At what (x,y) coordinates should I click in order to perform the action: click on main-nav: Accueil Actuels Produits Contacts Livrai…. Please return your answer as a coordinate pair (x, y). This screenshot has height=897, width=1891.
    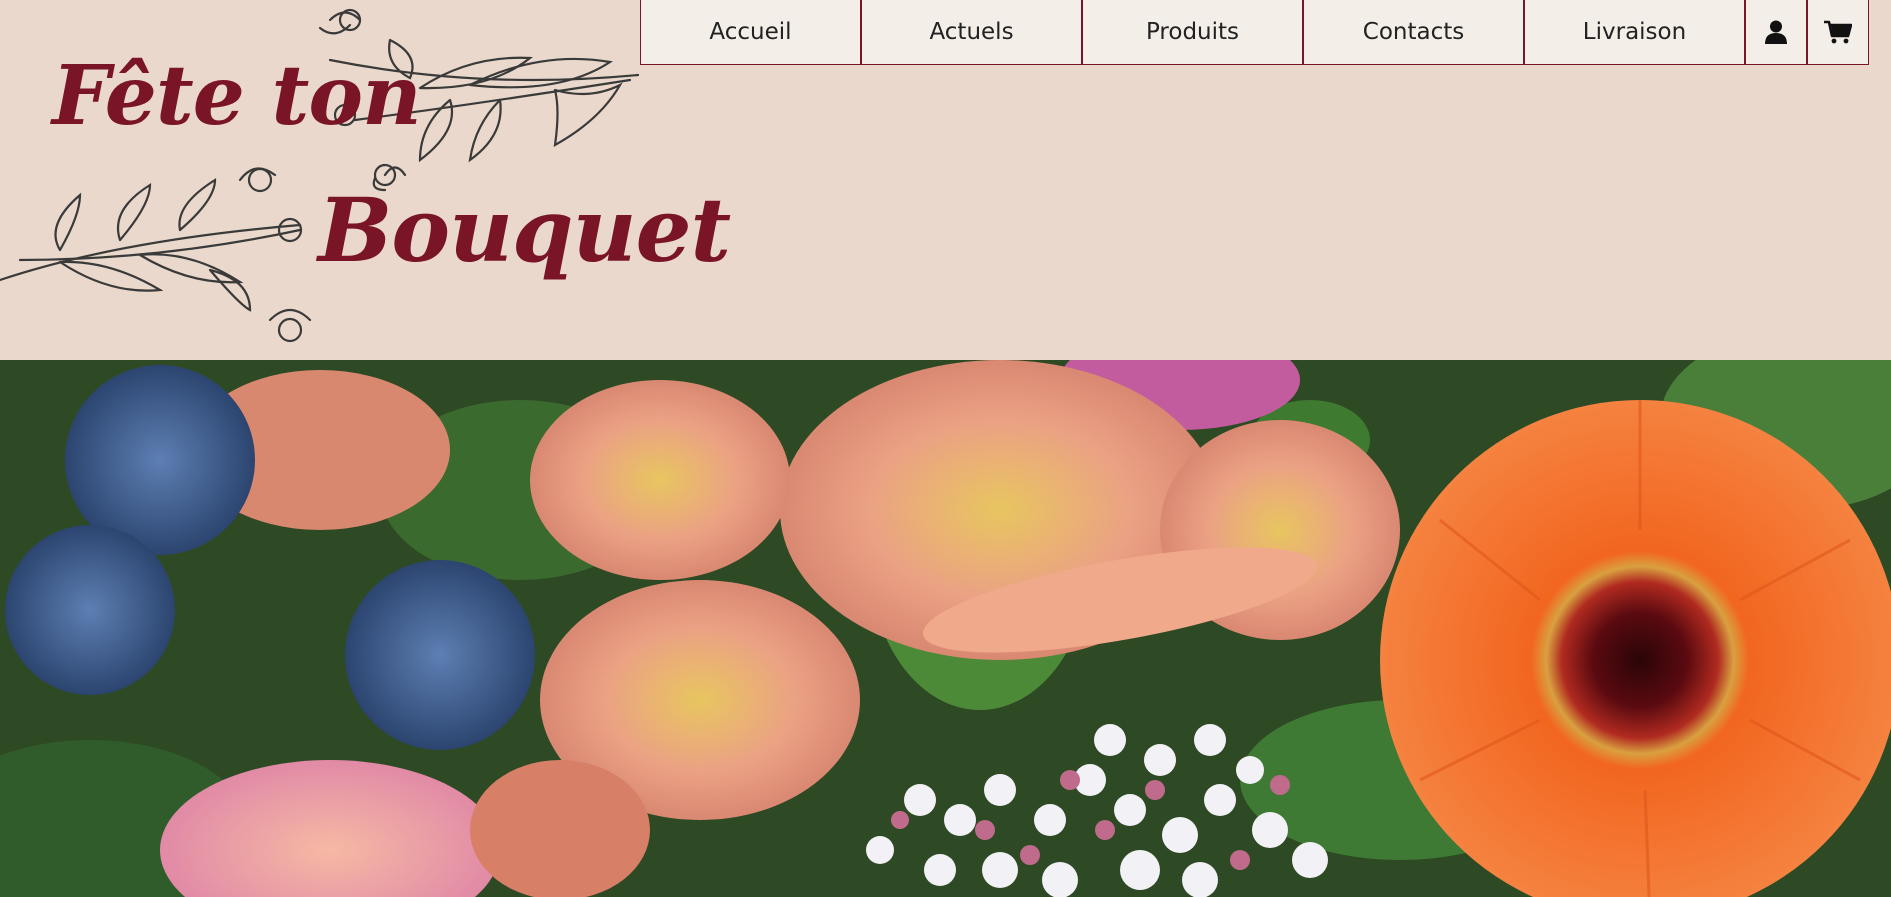
    Looking at the image, I should click on (1254, 33).